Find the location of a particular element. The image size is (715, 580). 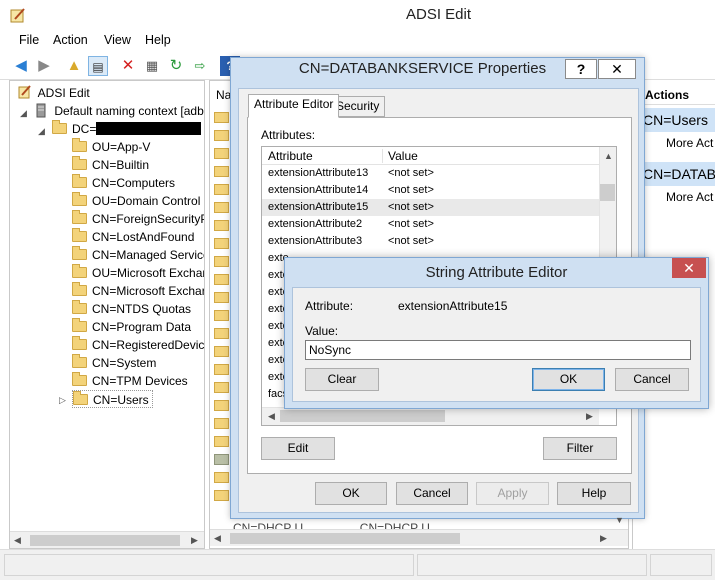

back-icon: ◀ is located at coordinates (21, 66).